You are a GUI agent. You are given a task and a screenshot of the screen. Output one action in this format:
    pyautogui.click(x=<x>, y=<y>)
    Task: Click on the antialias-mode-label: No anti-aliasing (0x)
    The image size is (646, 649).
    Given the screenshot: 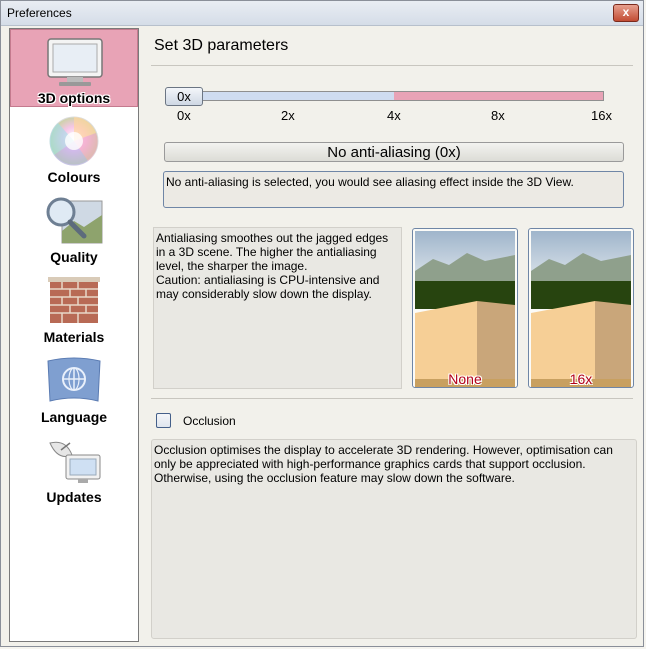 What is the action you would take?
    pyautogui.click(x=394, y=152)
    